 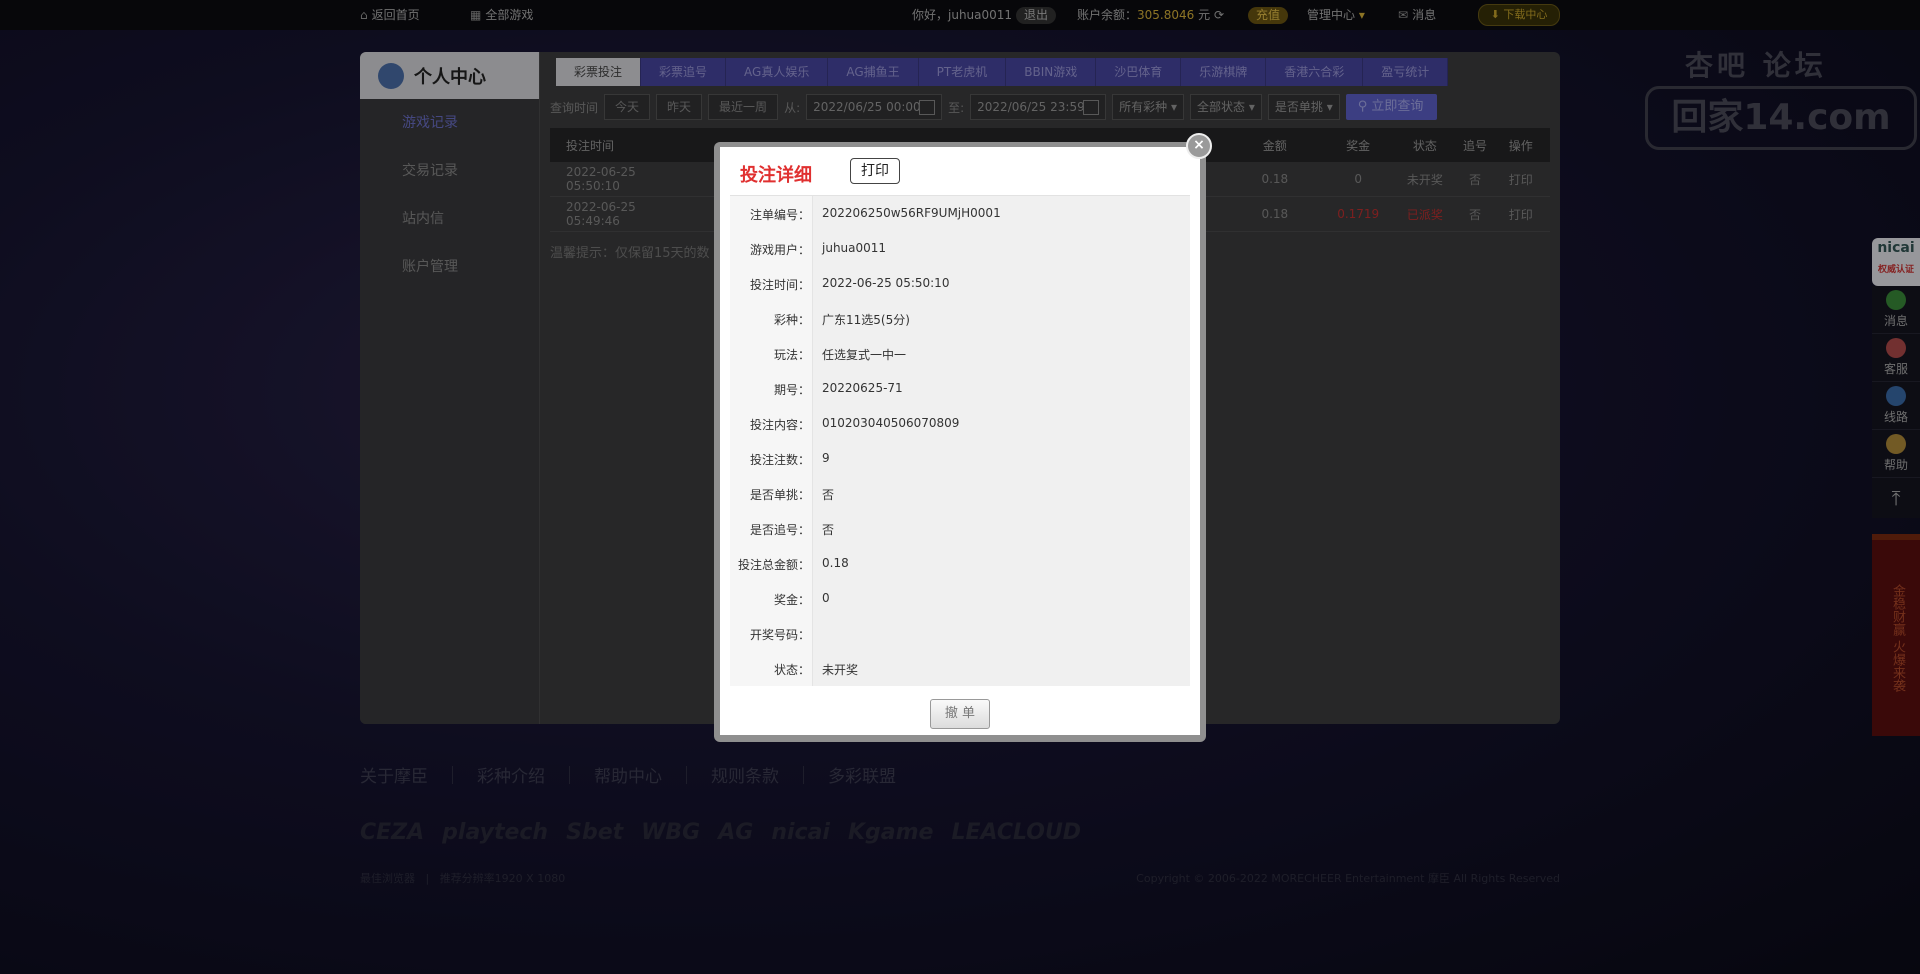 What do you see at coordinates (854, 424) in the screenshot?
I see `detail-row: 投注内容： 010203040506070809` at bounding box center [854, 424].